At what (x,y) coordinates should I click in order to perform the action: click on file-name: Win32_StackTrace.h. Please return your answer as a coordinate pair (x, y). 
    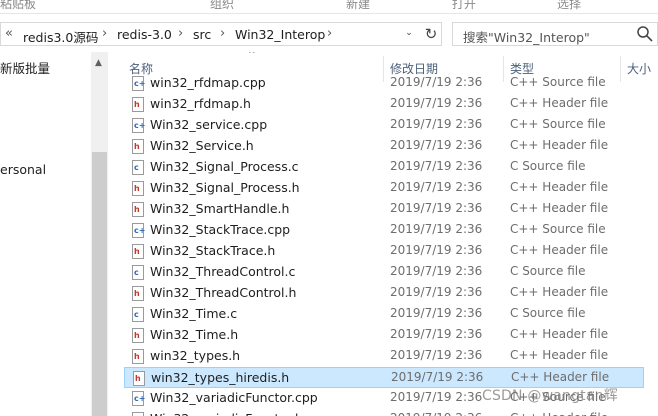
    Looking at the image, I should click on (213, 250).